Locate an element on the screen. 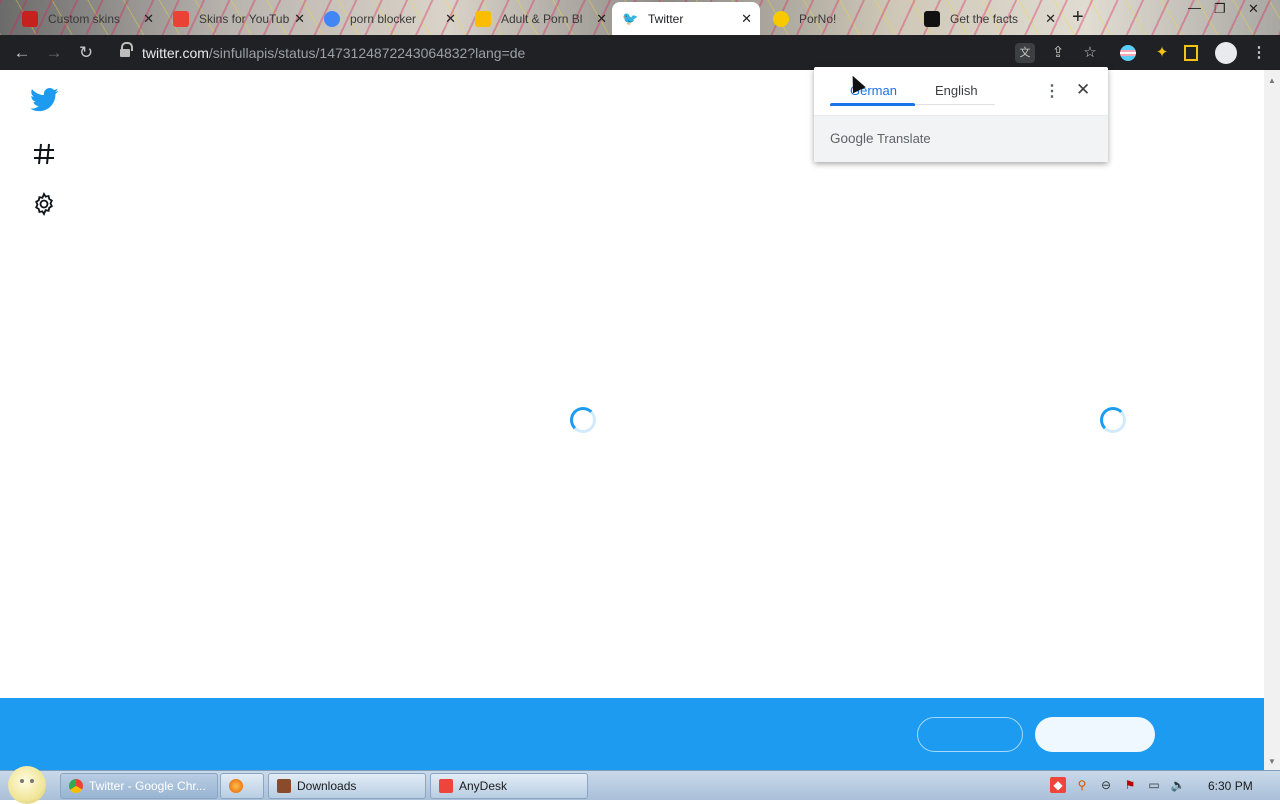 The height and width of the screenshot is (804, 1280). google-icon is located at coordinates (332, 18).